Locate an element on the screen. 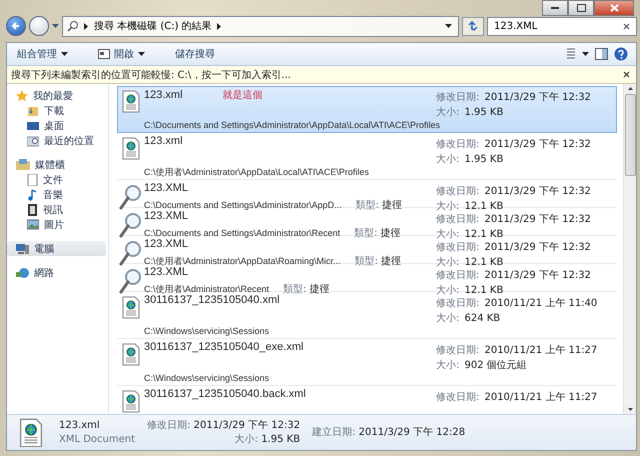 Image resolution: width=640 pixels, height=456 pixels. result-row: 123.XML 修改日期: 2011/3/29 下午 12:32 C:\Documents and Settings\Administrator\AppD... 類型: 捷徑 大小: 12.1 KB is located at coordinates (367, 194).